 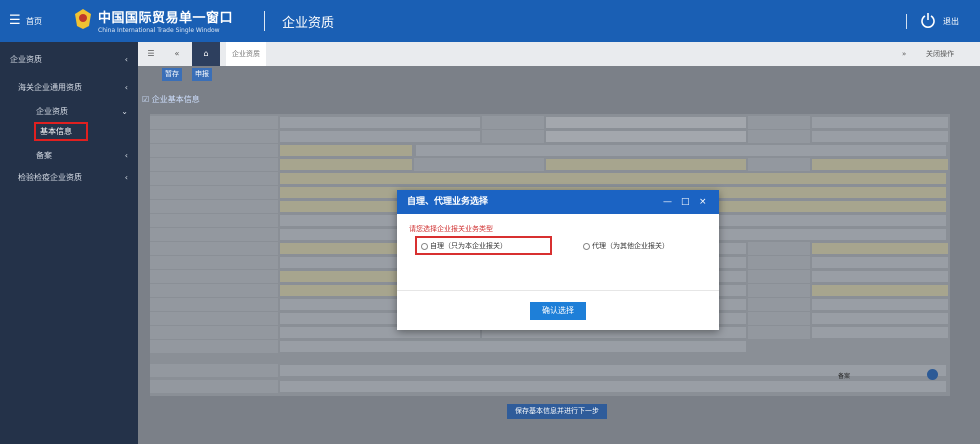 I want to click on maximize-icon: □, so click(x=685, y=202).